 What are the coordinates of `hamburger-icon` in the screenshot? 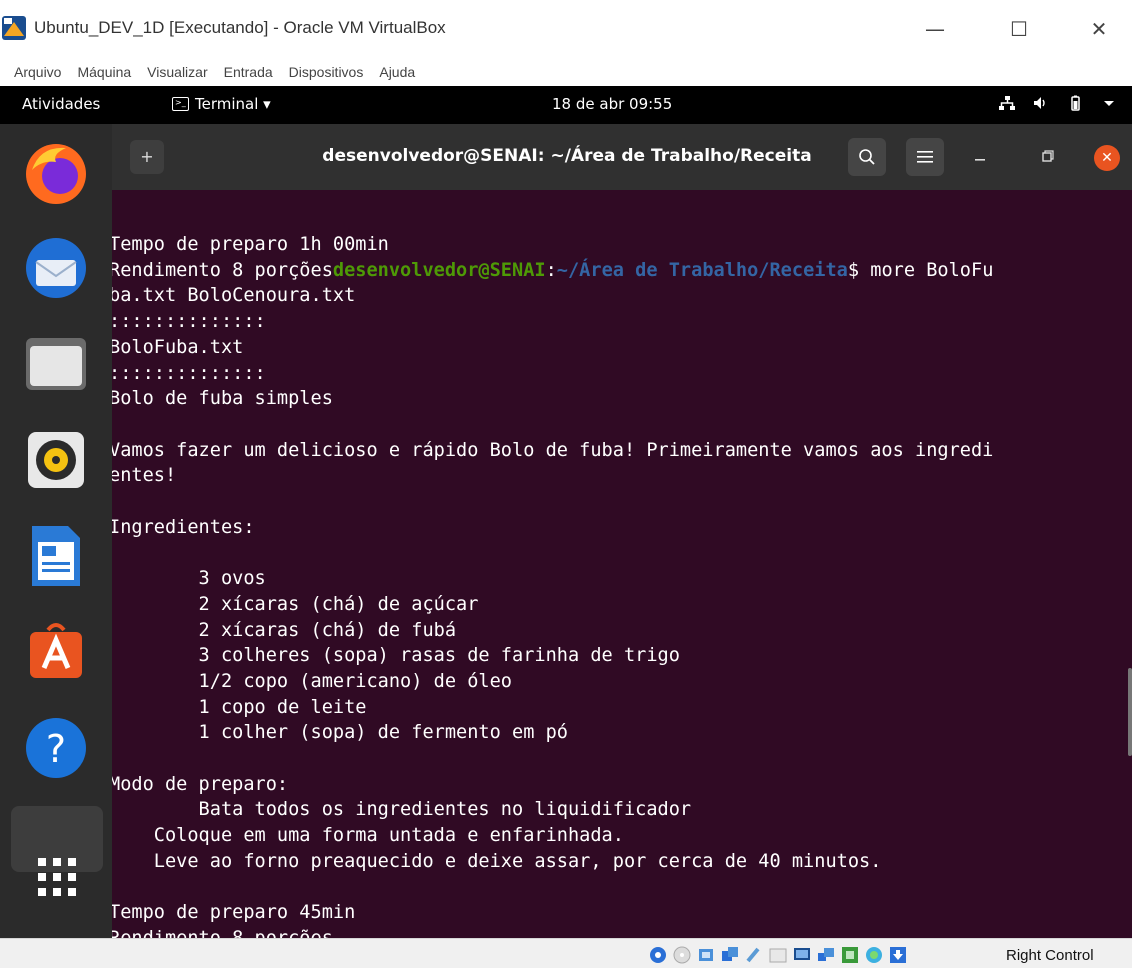 It's located at (925, 157).